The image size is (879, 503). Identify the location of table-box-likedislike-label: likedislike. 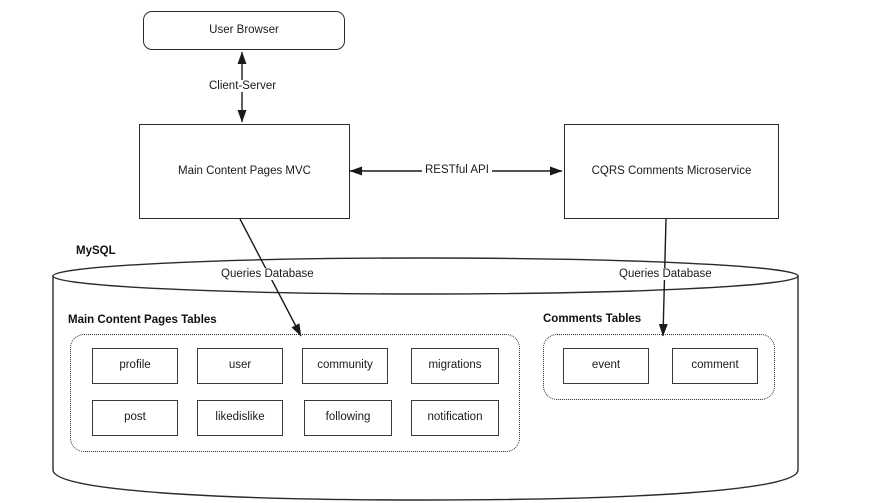
(240, 417).